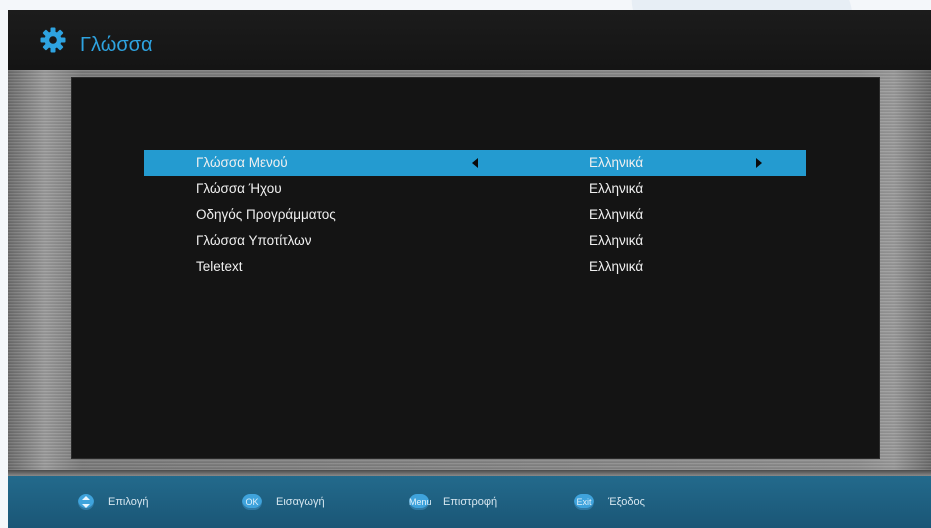  Describe the element at coordinates (469, 40) in the screenshot. I see `header: Γλώσσα` at that location.